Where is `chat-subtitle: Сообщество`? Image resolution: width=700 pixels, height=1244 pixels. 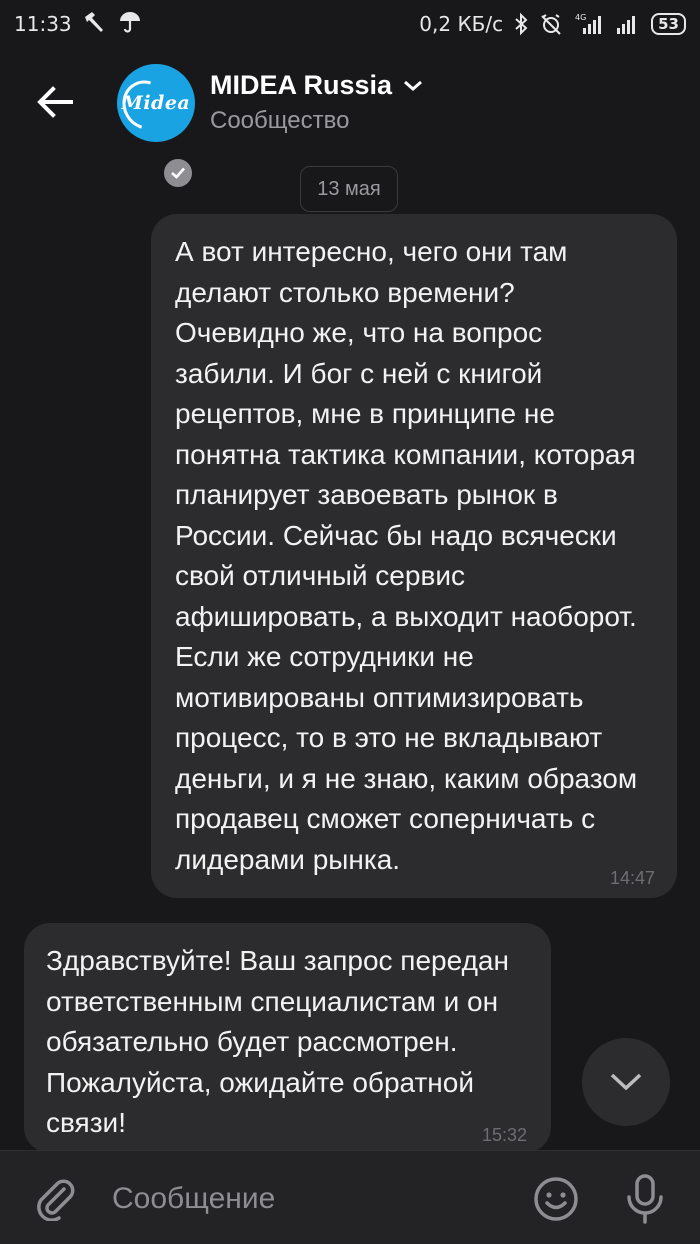 chat-subtitle: Сообщество is located at coordinates (280, 120).